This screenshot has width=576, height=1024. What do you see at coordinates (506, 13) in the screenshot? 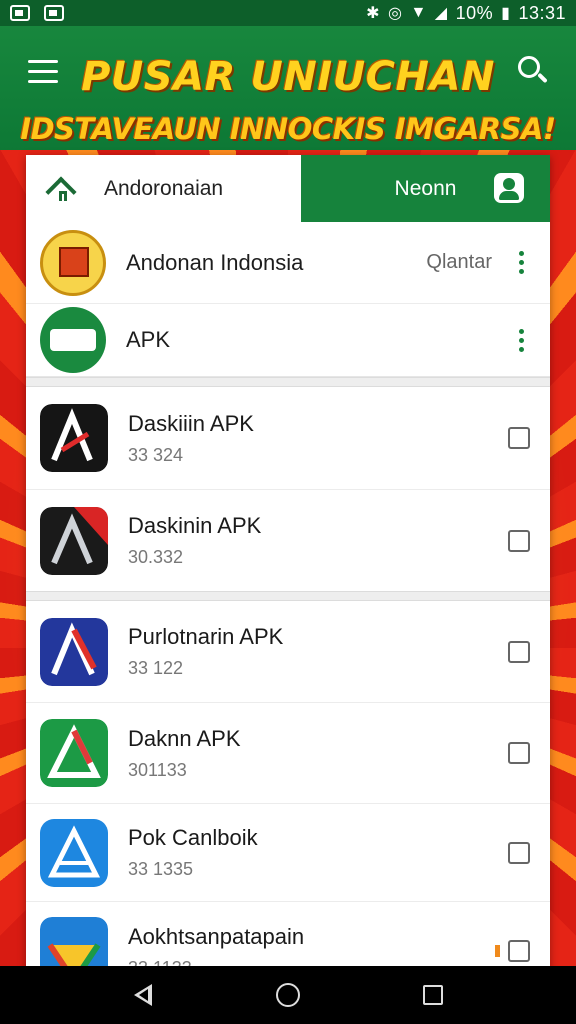
I see `battery-icon: ▮` at bounding box center [506, 13].